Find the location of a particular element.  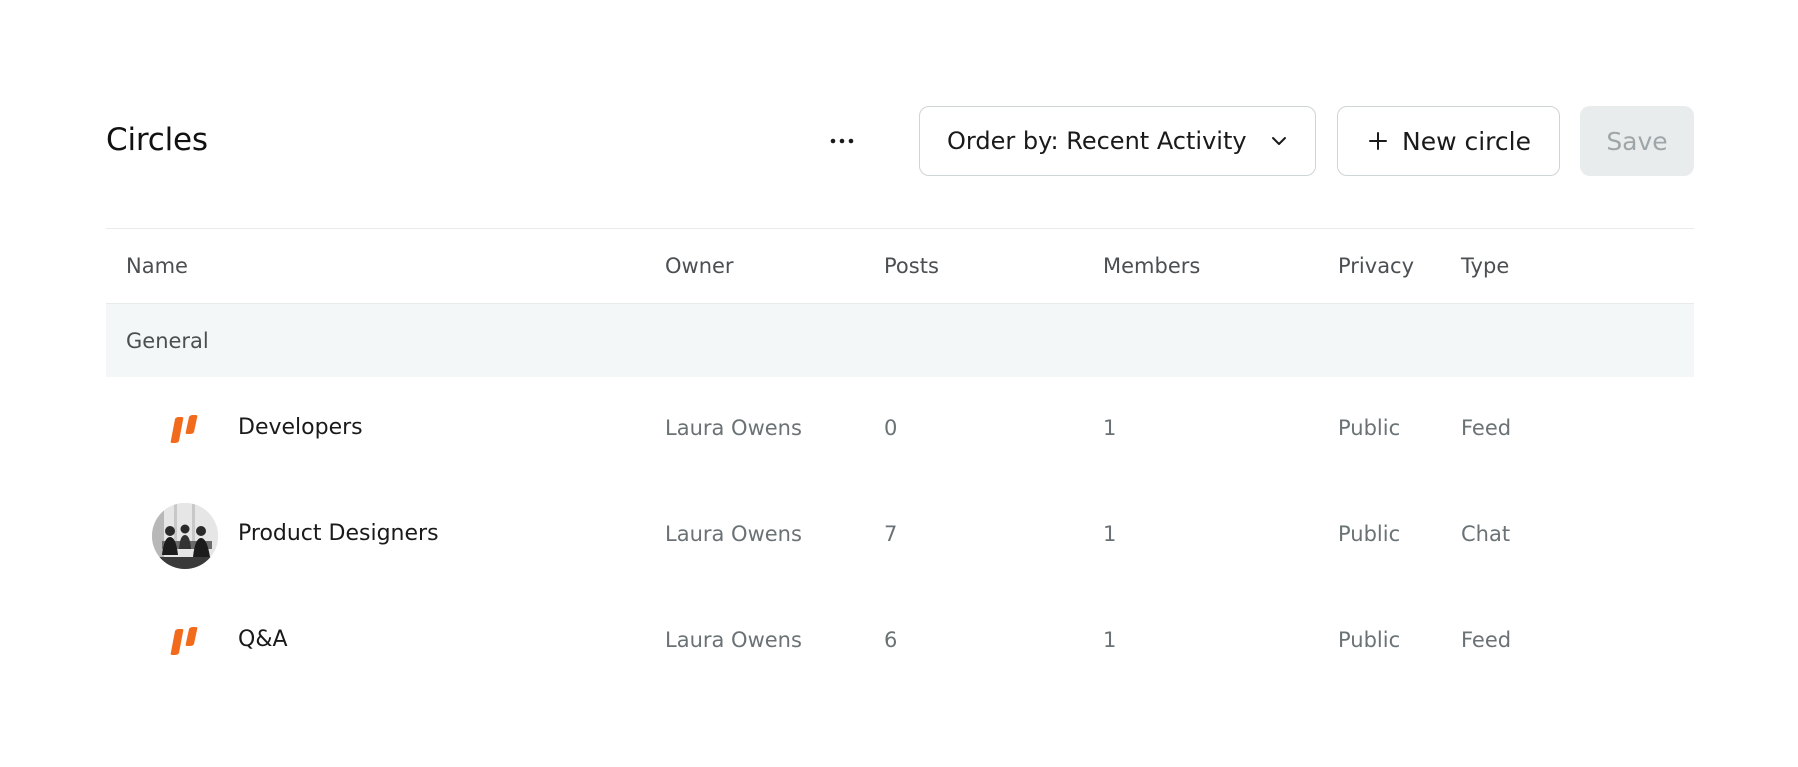

table-row: Q&A Laura Owens 6 1 Public Feed is located at coordinates (900, 642).